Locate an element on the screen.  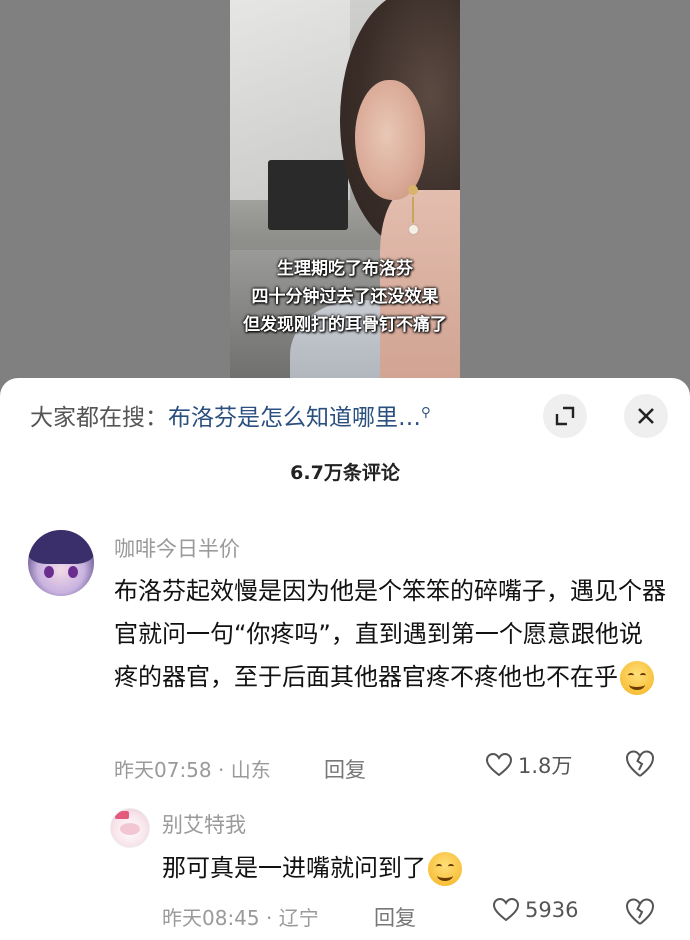
trending-search: 大家都在搜：布洛芬是怎么知道哪里…⚲ is located at coordinates (230, 415).